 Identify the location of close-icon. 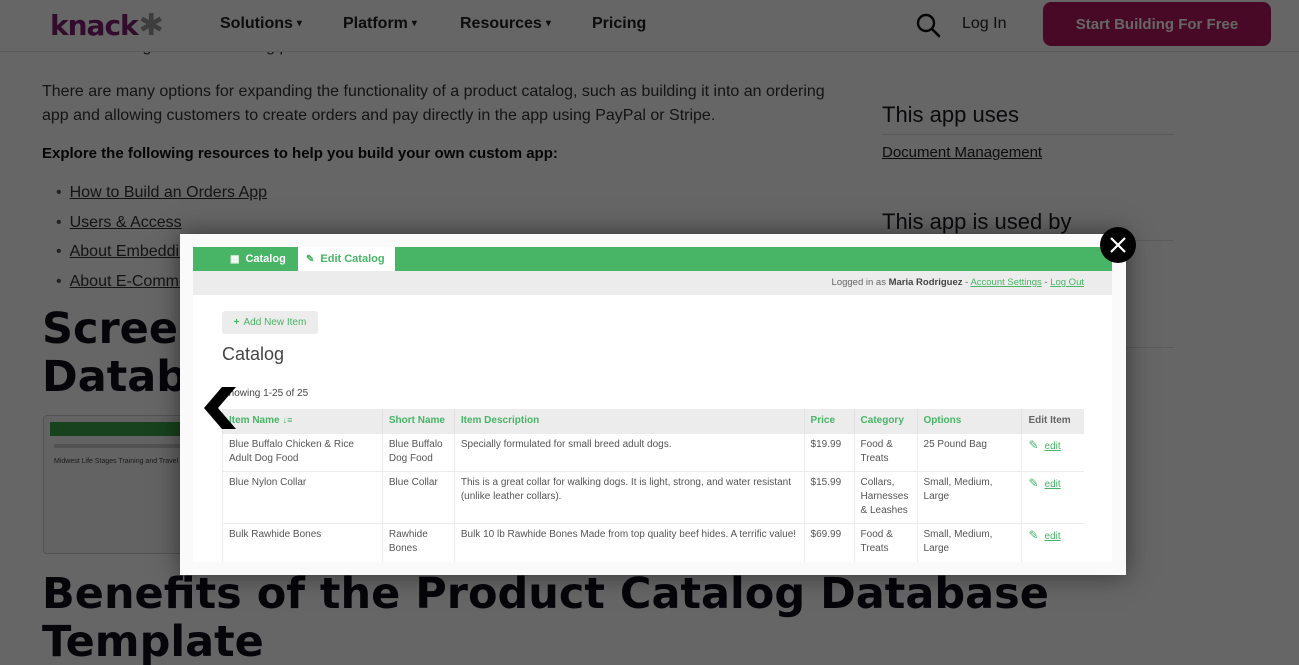
(1118, 245).